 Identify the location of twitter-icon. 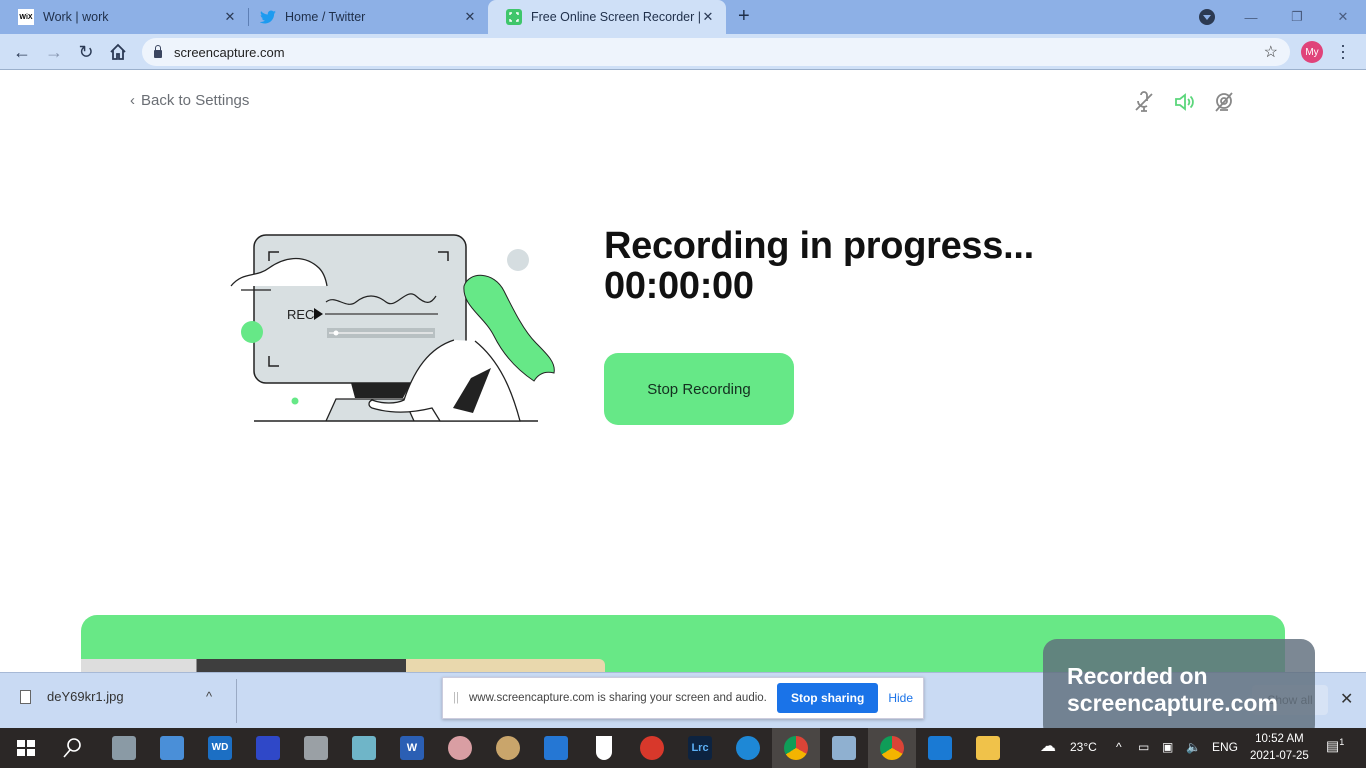
(268, 17).